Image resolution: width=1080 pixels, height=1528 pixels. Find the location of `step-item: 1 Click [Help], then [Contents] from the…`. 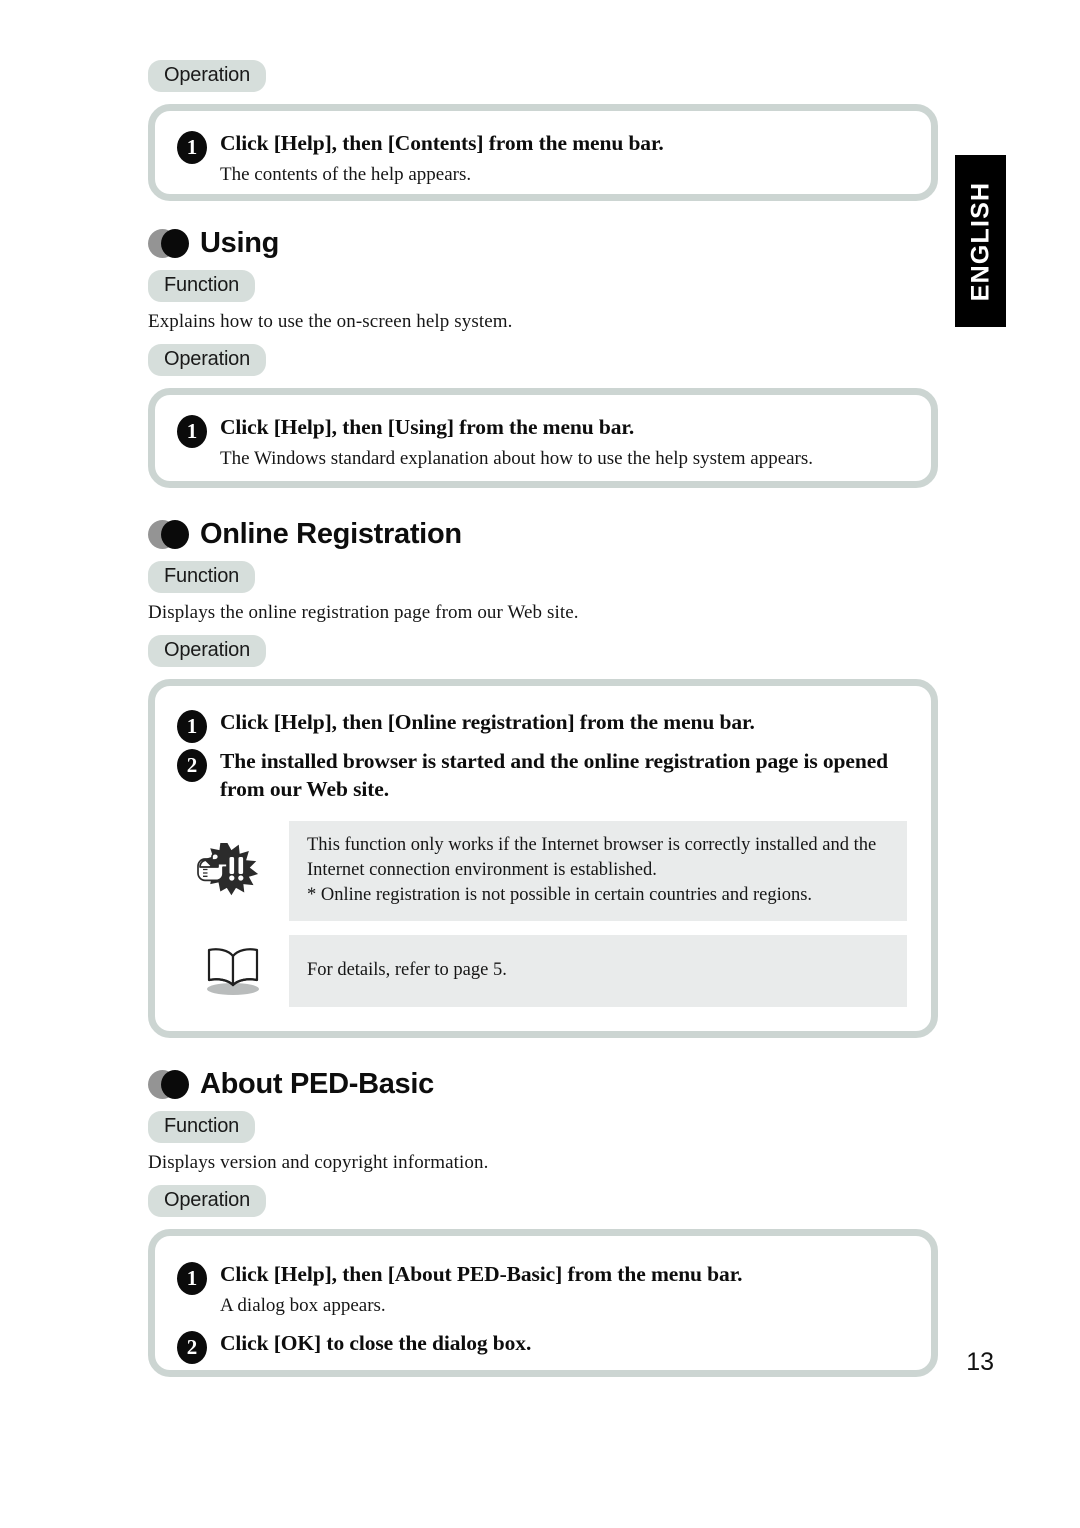

step-item: 1 Click [Help], then [Contents] from the… is located at coordinates (542, 158).